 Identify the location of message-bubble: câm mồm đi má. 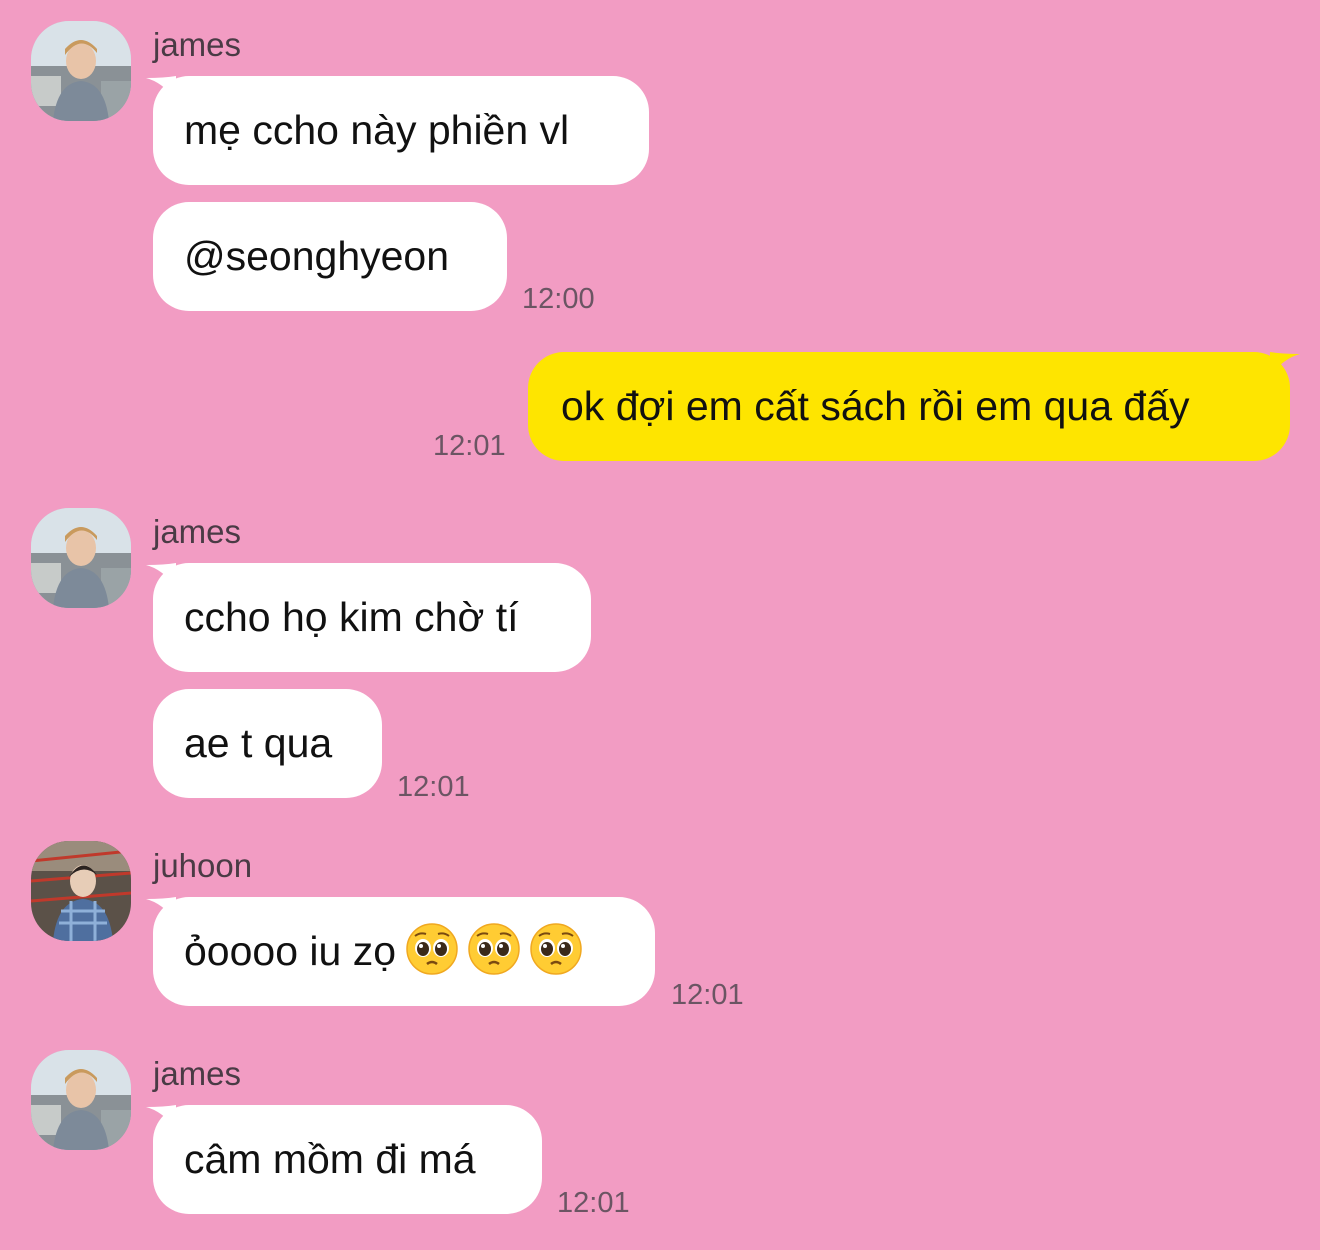
(347, 1159).